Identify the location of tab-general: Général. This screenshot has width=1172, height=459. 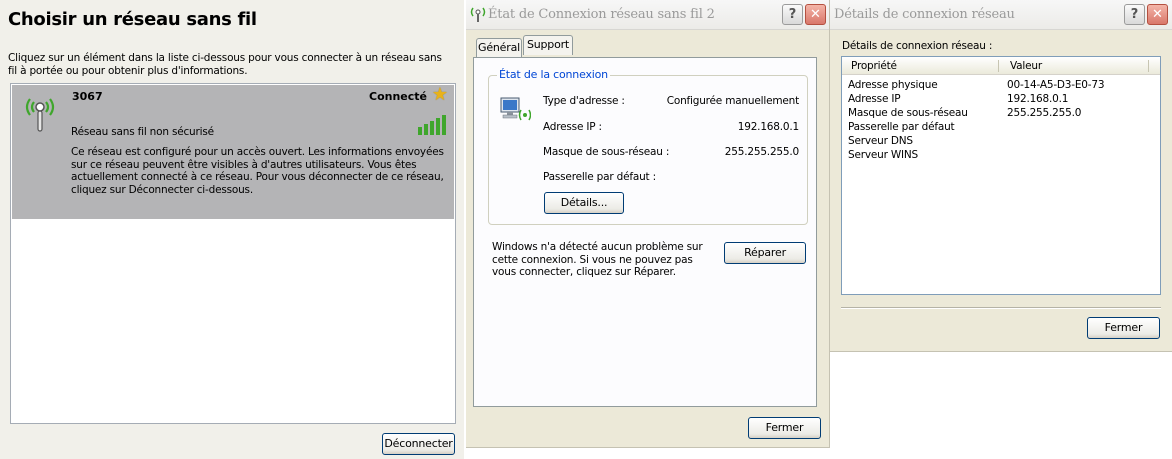
(499, 48).